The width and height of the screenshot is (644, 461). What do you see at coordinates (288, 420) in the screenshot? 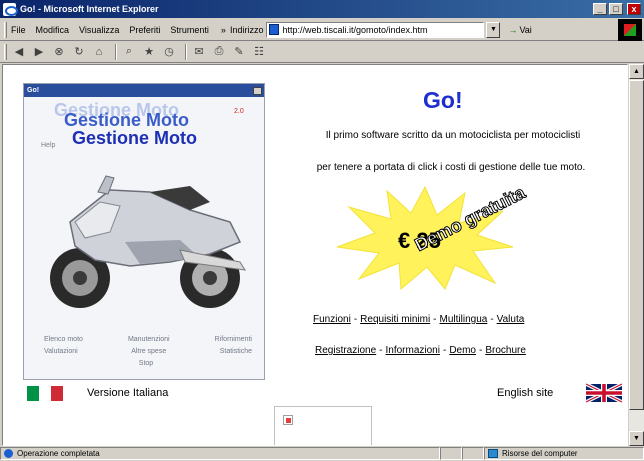
I see `broken-image-icon` at bounding box center [288, 420].